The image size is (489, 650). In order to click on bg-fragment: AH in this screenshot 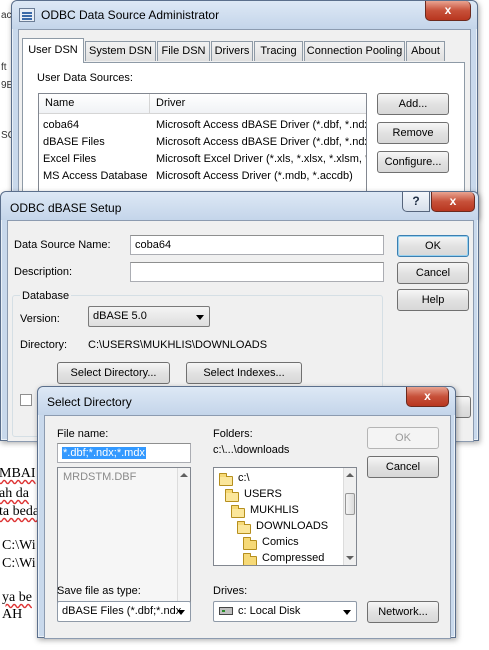, I will do `click(12, 614)`.